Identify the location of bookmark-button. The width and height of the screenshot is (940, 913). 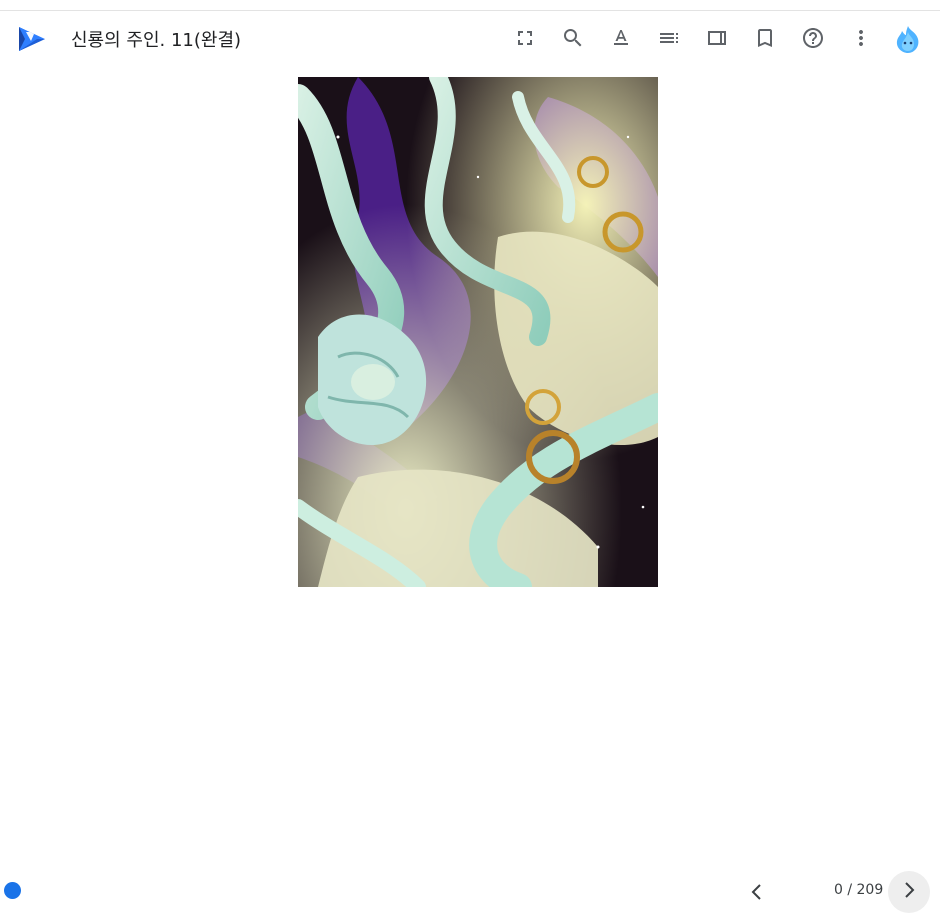
(765, 38).